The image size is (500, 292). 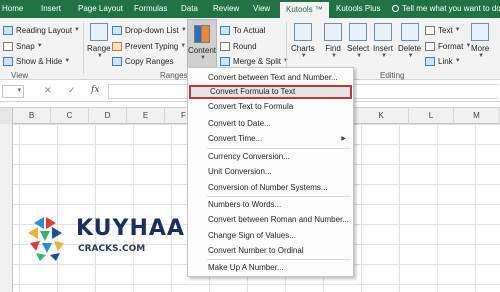 I want to click on tab-insert: Insert, so click(x=51, y=9).